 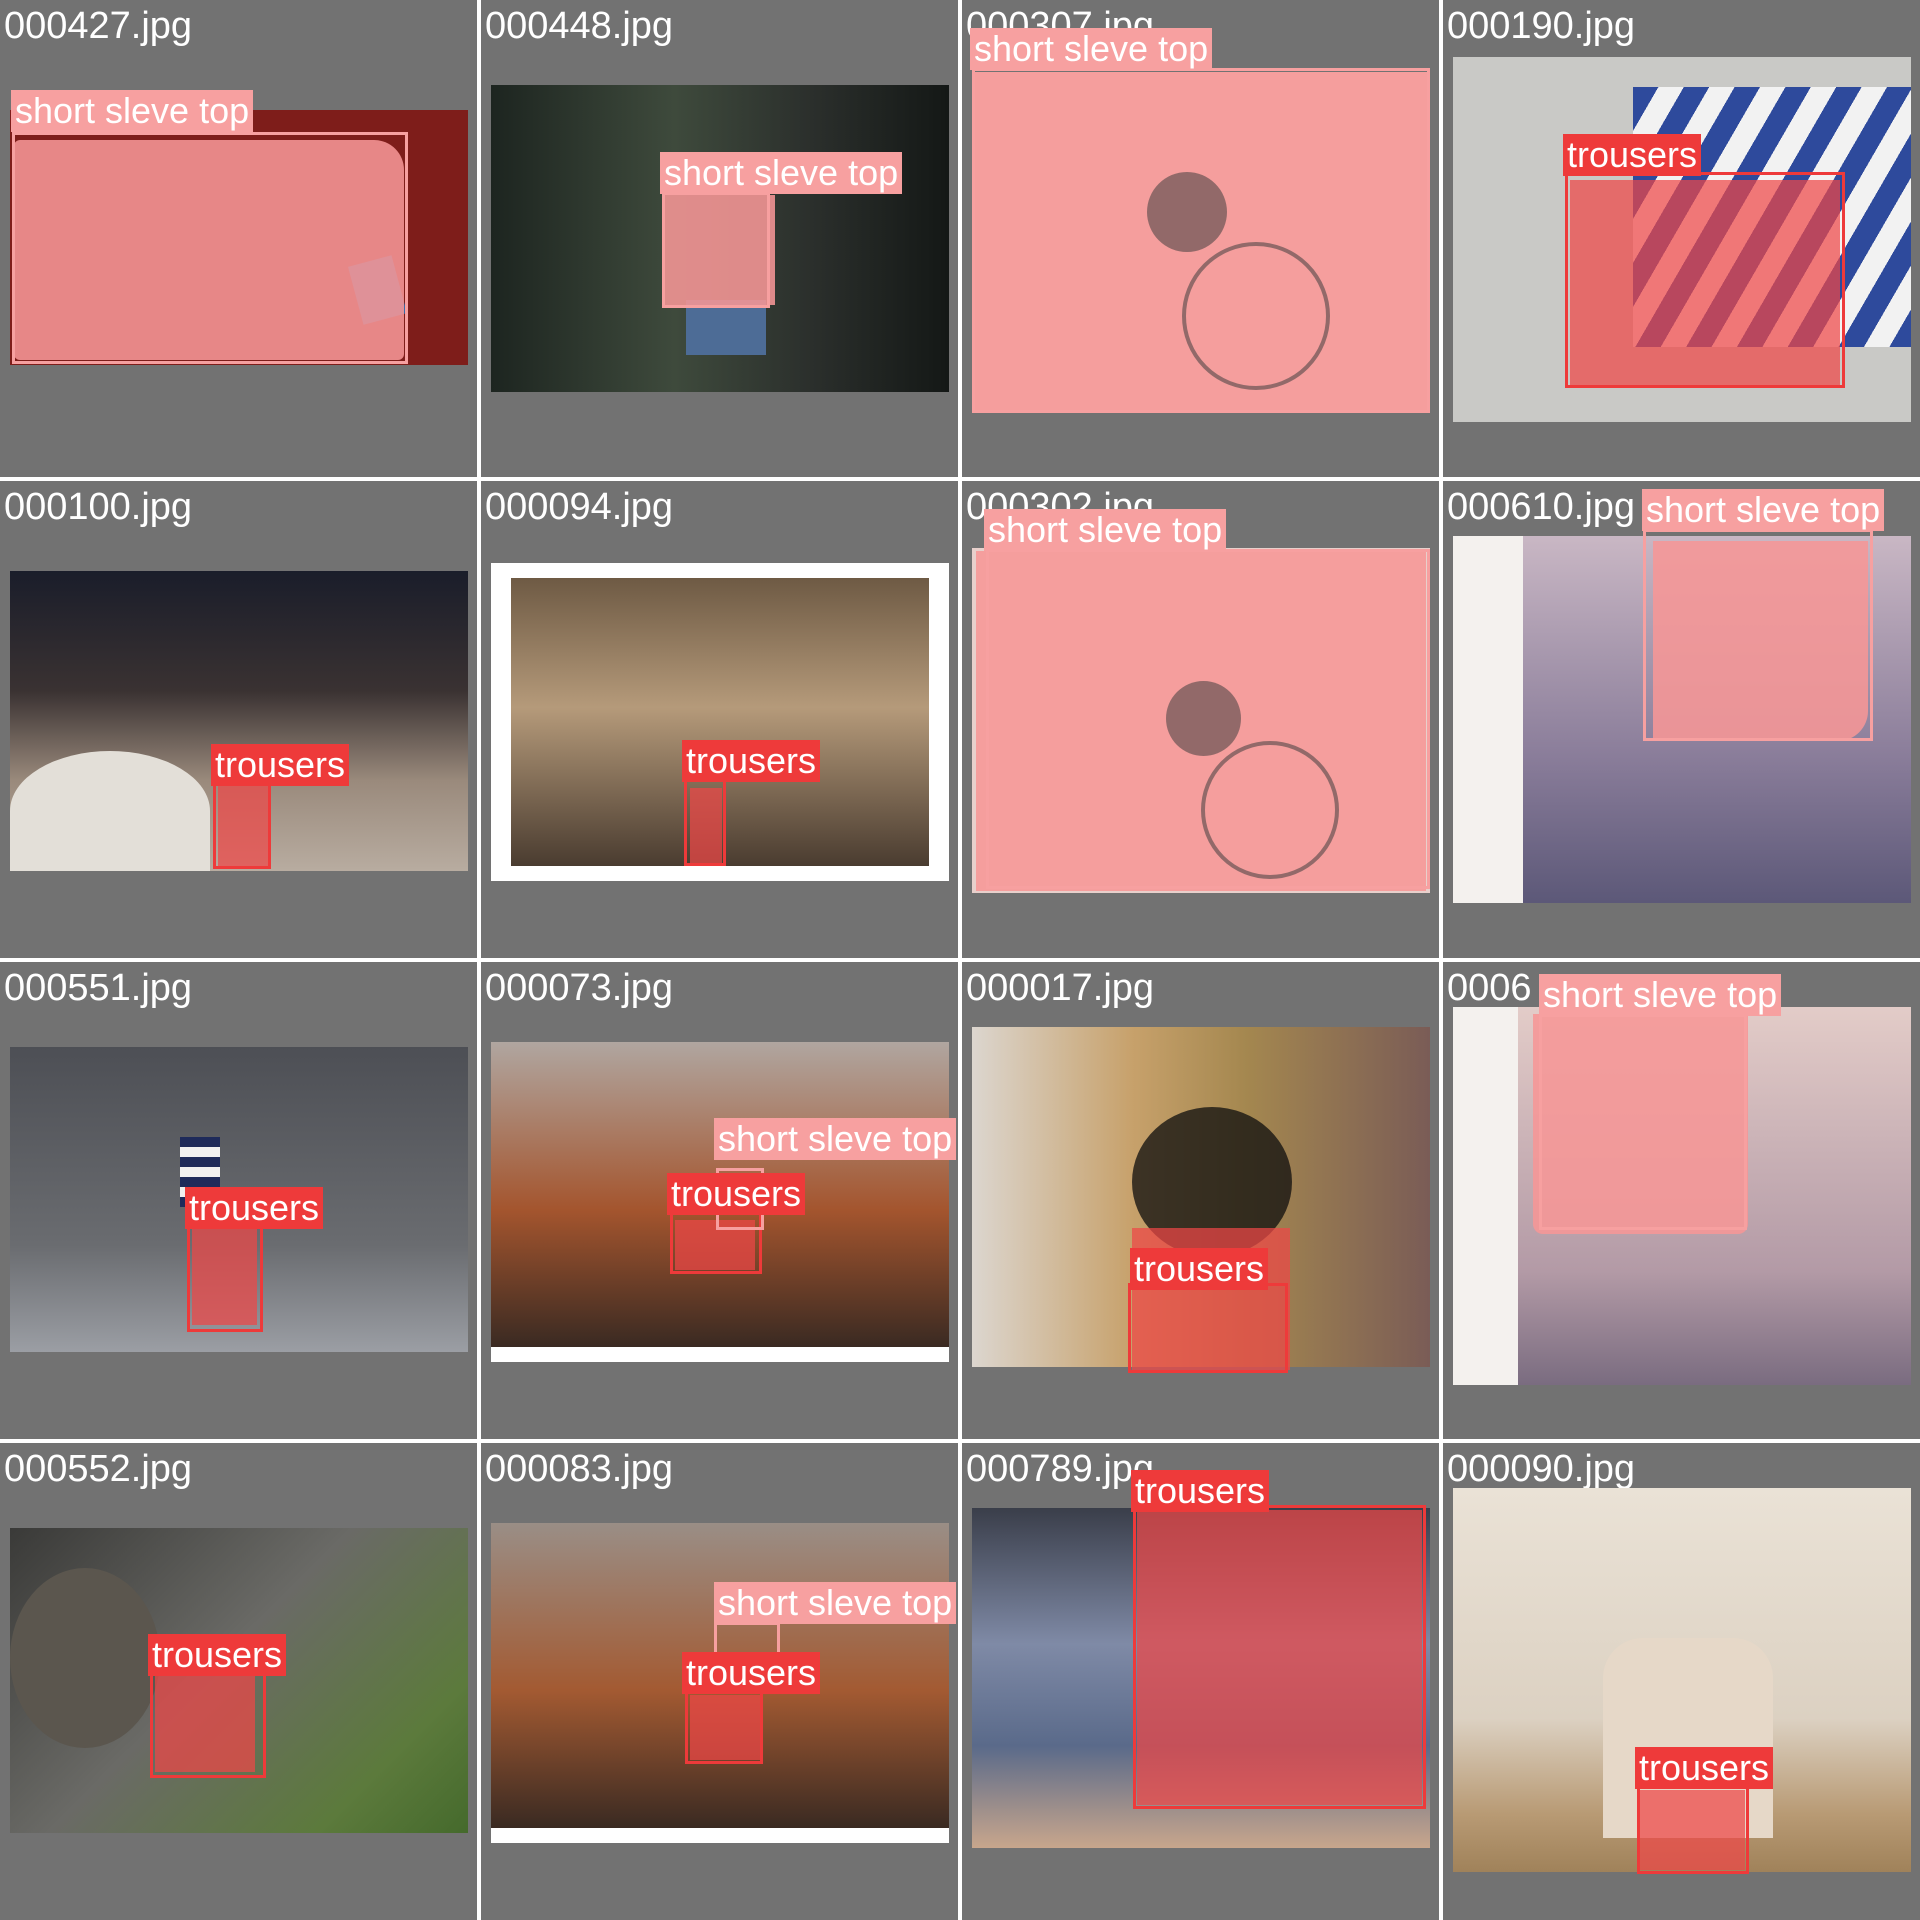 I want to click on tile-filename: 000427.jpg, so click(x=98, y=26).